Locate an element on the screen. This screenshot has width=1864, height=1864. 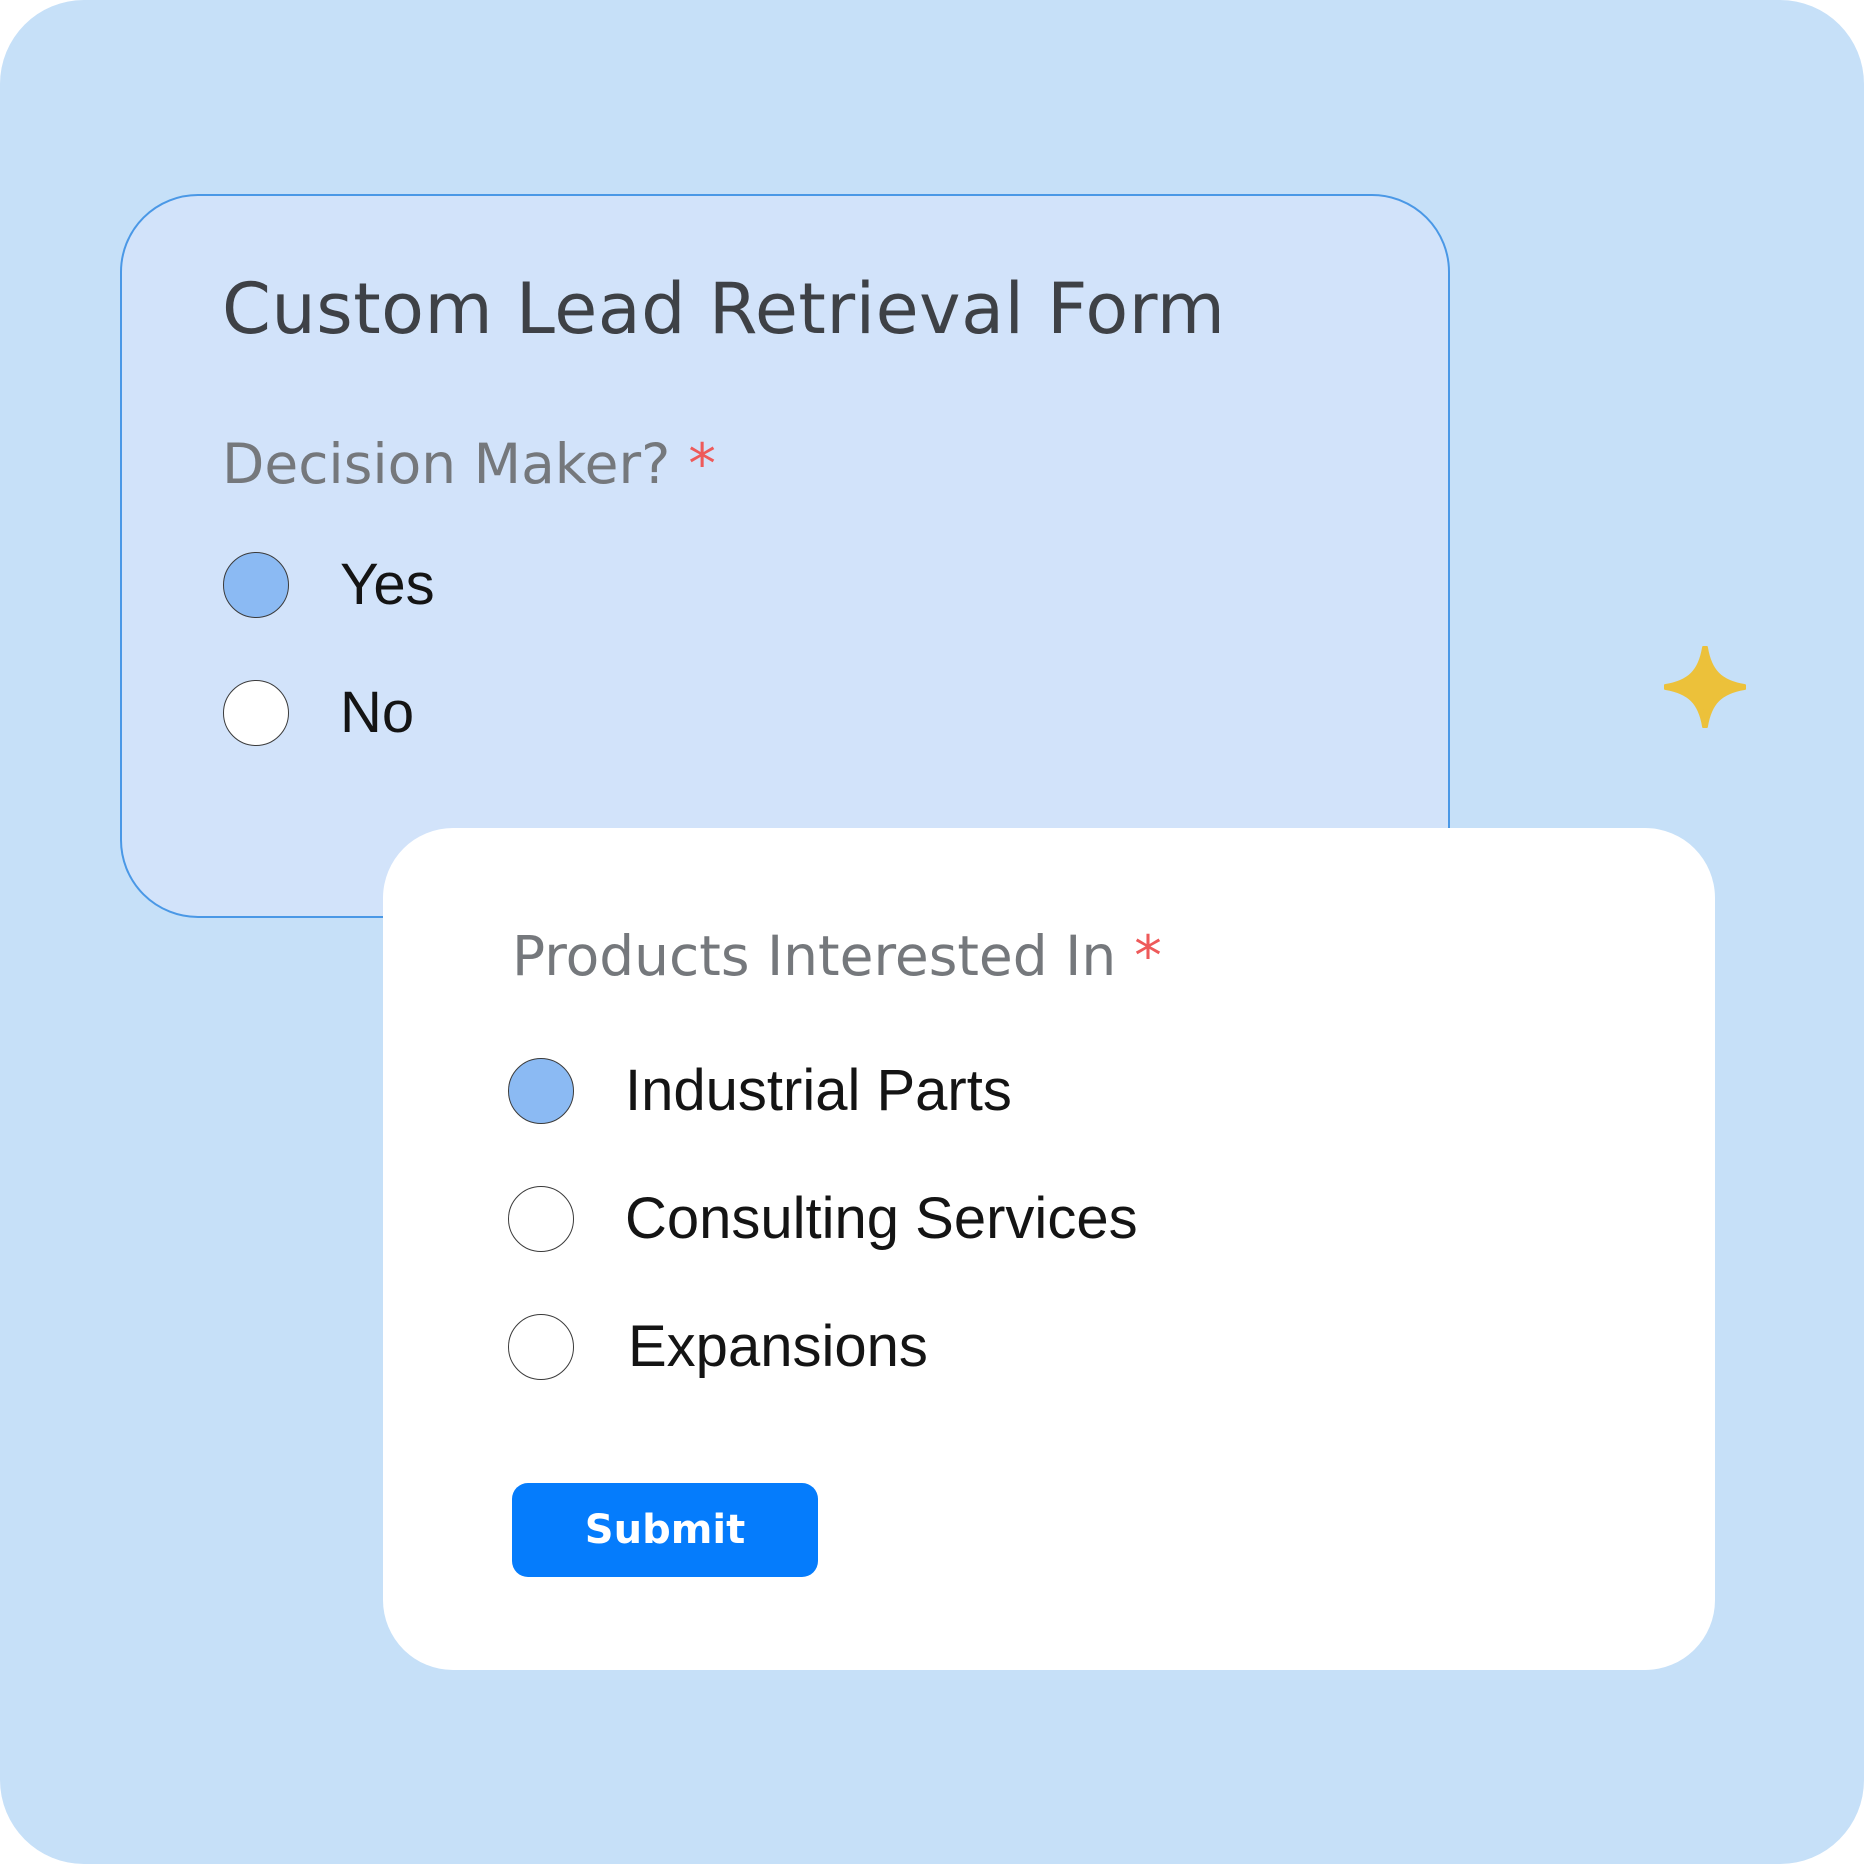
products-label: Products Interested In * is located at coordinates (837, 956).